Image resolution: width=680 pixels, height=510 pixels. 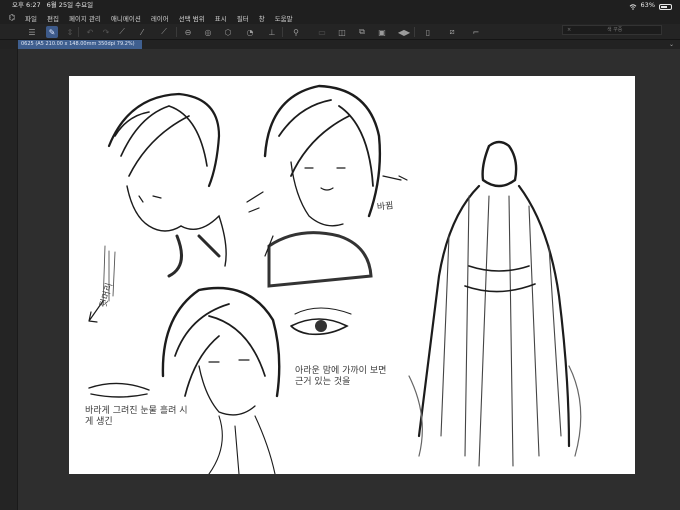 I want to click on document-tab: 0625 (A5 210.00 x 148.00mm 350dpi 79.2%), so click(x=80, y=44).